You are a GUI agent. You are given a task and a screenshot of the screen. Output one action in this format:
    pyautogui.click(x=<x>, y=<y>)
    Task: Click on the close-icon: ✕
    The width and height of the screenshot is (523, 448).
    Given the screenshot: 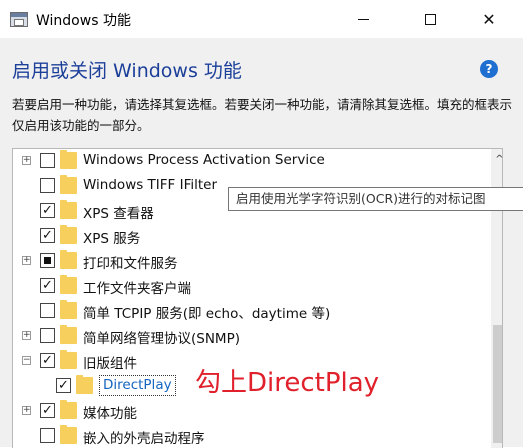 What is the action you would take?
    pyautogui.click(x=489, y=19)
    